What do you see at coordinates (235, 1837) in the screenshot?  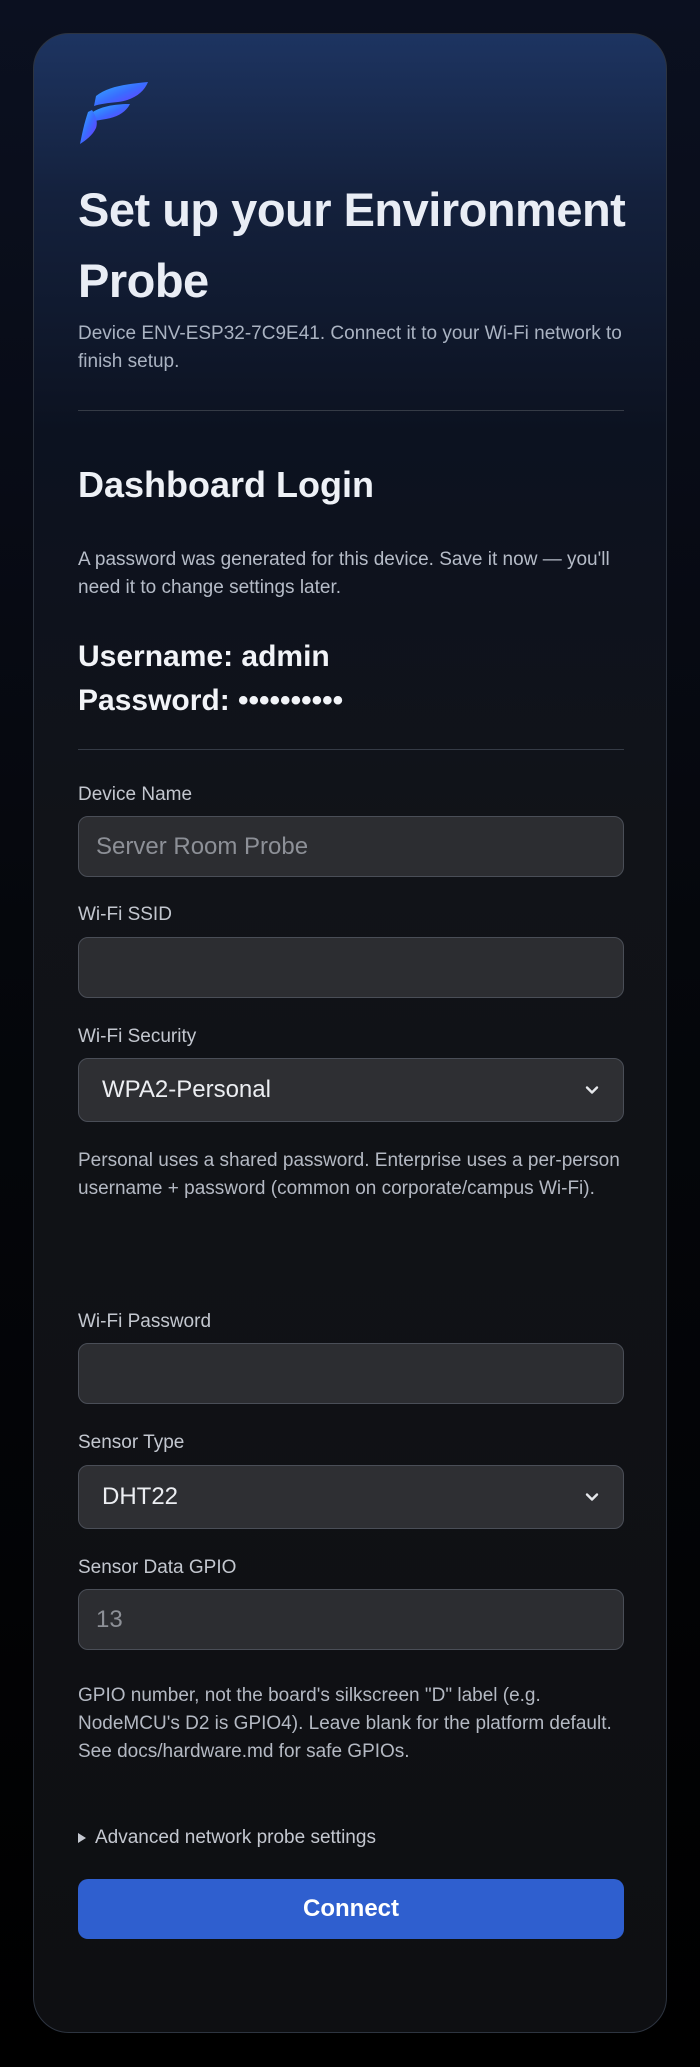 I see `advanced-settings-label: Advanced network probe settings` at bounding box center [235, 1837].